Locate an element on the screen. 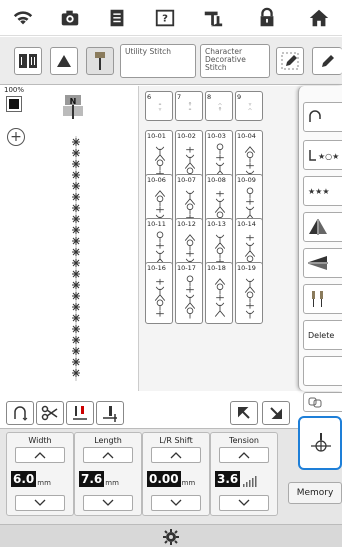 This screenshot has height=547, width=342. stitch-cell: 10-19 is located at coordinates (249, 293).